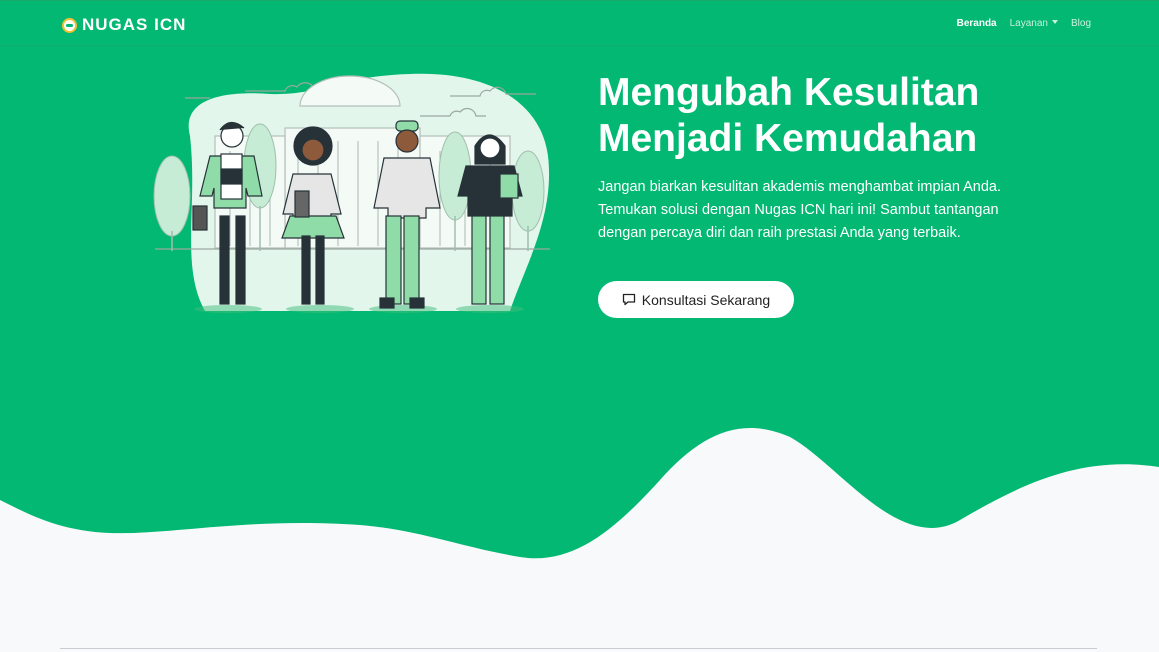 The height and width of the screenshot is (652, 1159). I want to click on nav-item-layanan: Layanan, so click(1034, 23).